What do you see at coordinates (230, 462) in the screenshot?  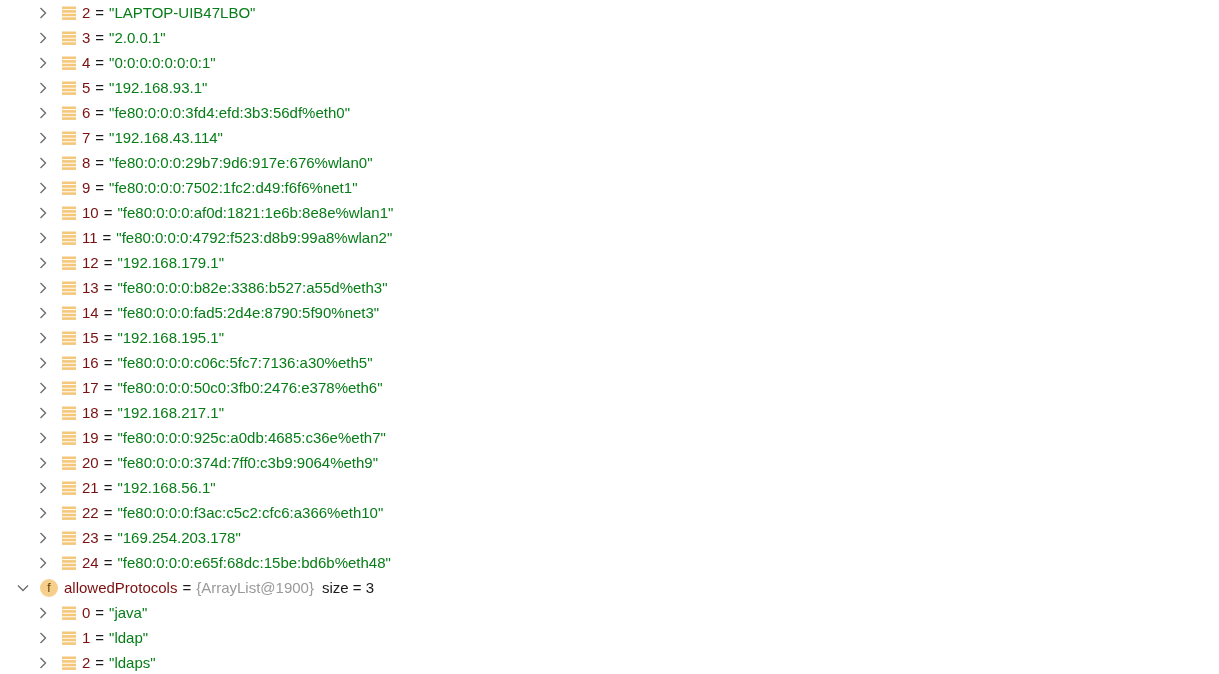 I see `array-element-text: 20 = "fe80:0:0:0:374d:7ff0:c3b9:9064%eth9"` at bounding box center [230, 462].